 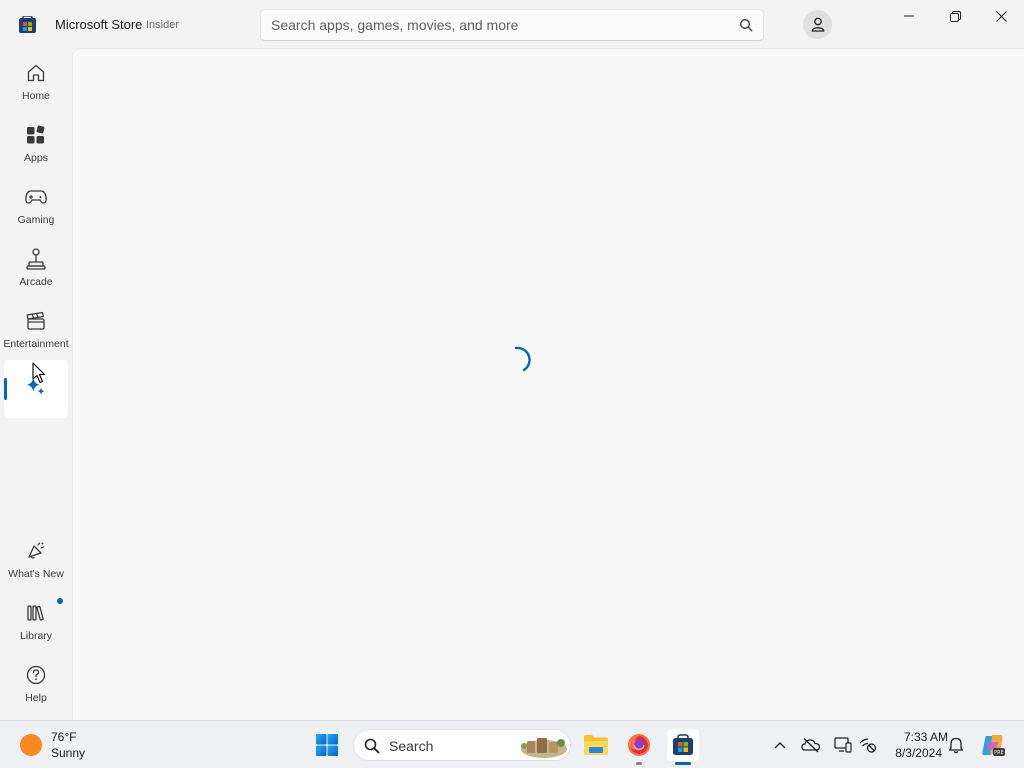 I want to click on svg-text: PRE, so click(x=999, y=753).